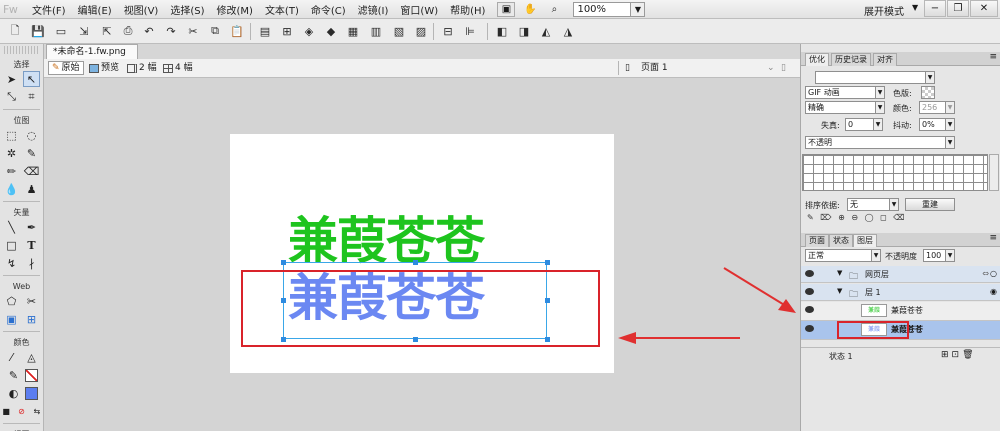 This screenshot has height=431, width=1000. Describe the element at coordinates (902, 108) in the screenshot. I see `colors-label: 颜色:` at that location.